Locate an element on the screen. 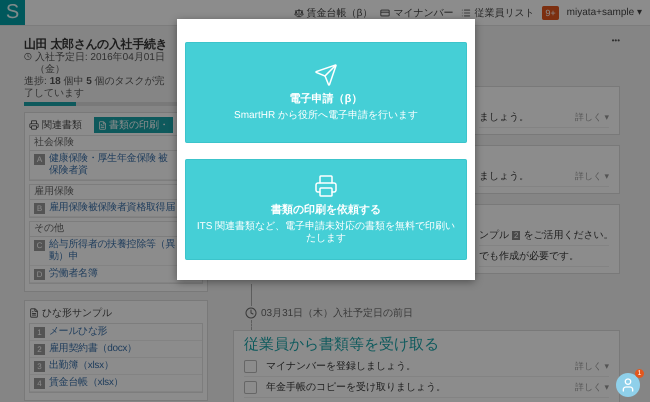 The width and height of the screenshot is (650, 402). logo: S is located at coordinates (12, 12).